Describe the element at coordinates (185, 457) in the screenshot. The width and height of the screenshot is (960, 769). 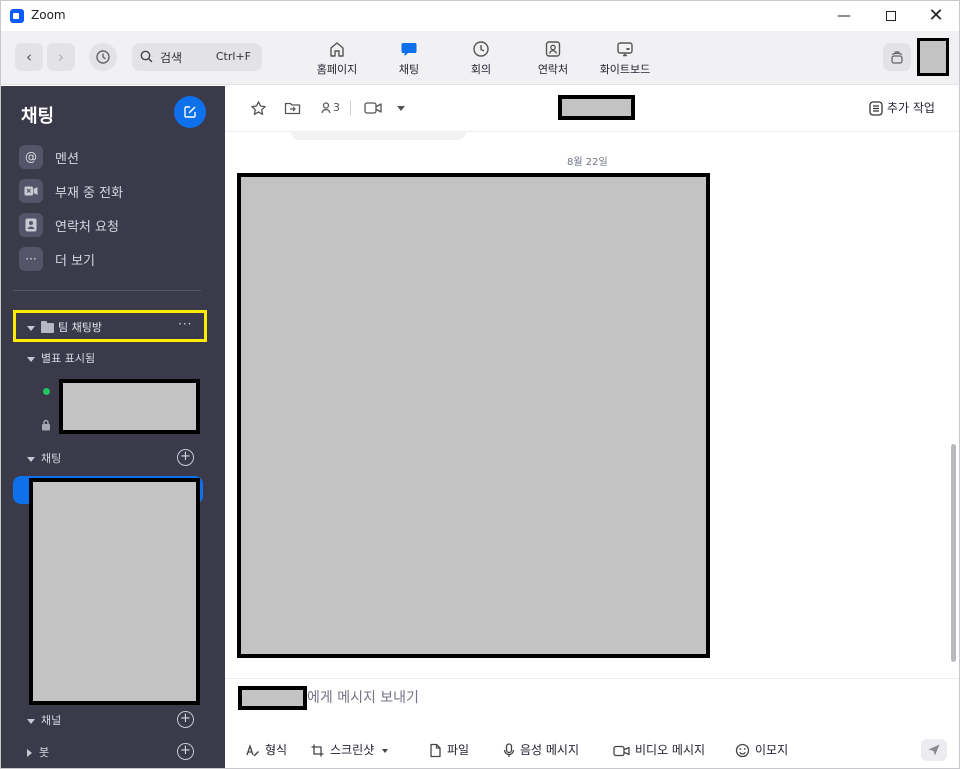
I see `add-chat-button: +` at that location.